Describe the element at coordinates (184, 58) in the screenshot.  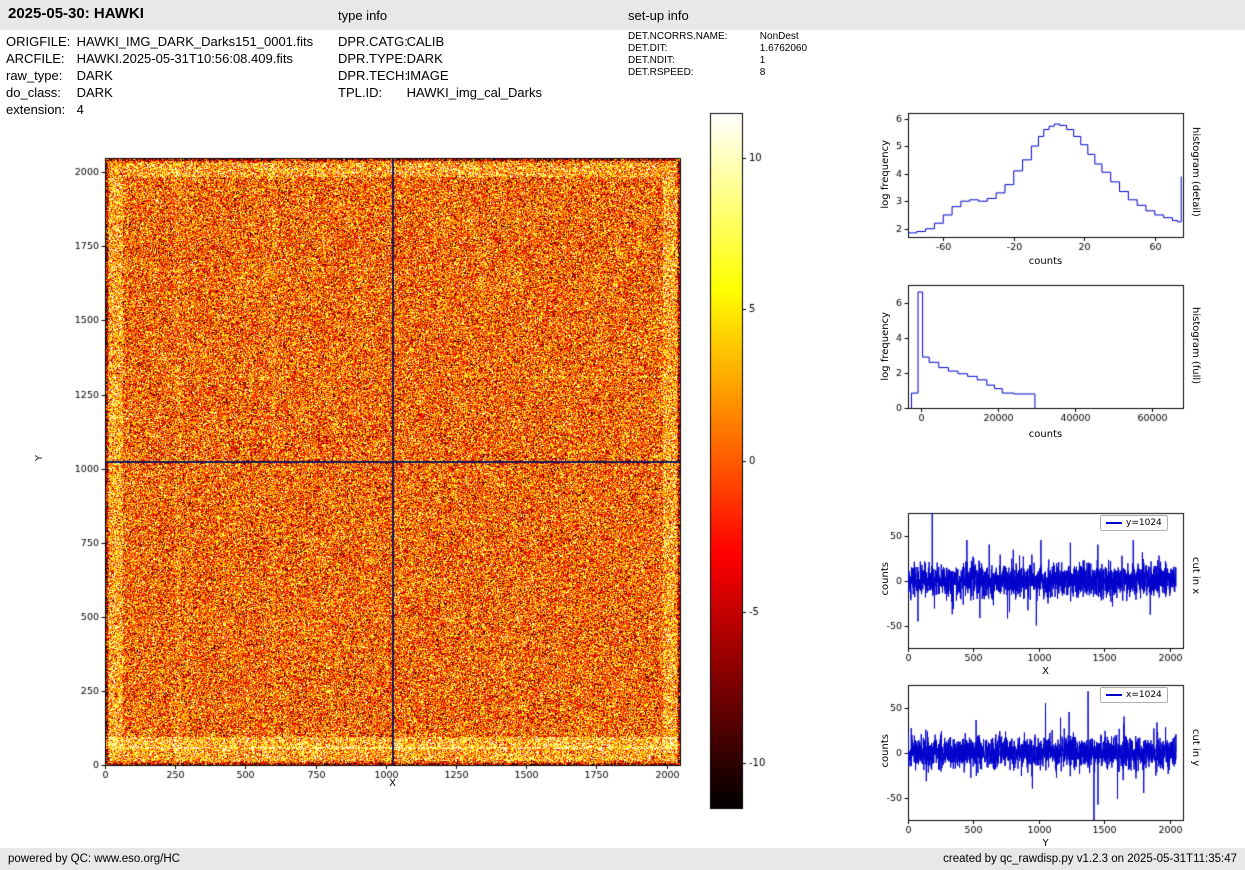
I see `field-value: HAWKI.2025-05-31T10:56:08.409.fits` at that location.